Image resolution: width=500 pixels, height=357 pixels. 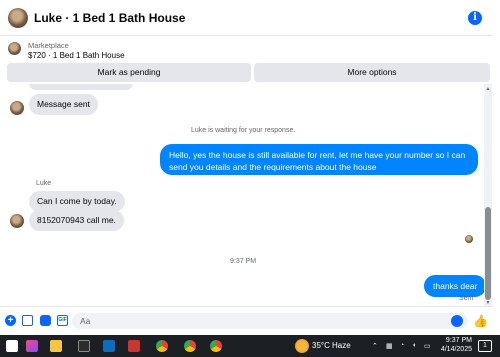 What do you see at coordinates (250, 346) in the screenshot?
I see `windows-taskbar: 35°C Haze ⌃ ▦ ◔ ◖ ▭ 9:37 PM 4/14/2025 1` at bounding box center [250, 346].